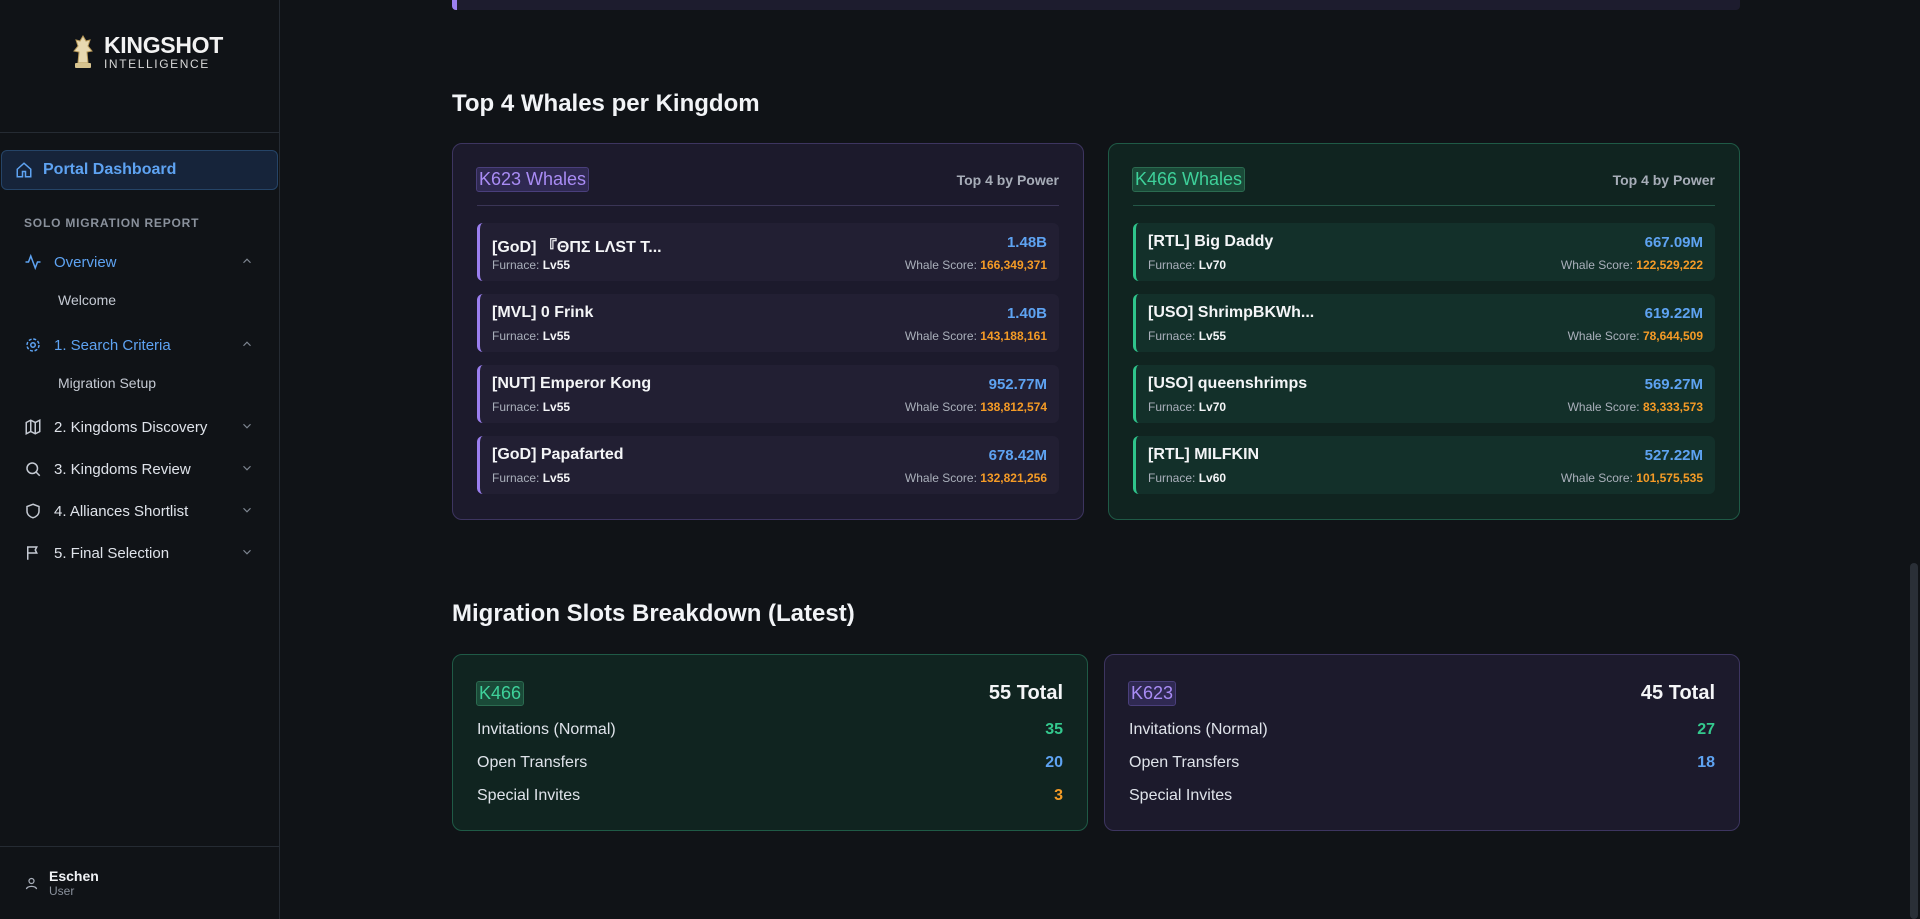  Describe the element at coordinates (163, 45) in the screenshot. I see `brand-title: KINGSHOT` at that location.